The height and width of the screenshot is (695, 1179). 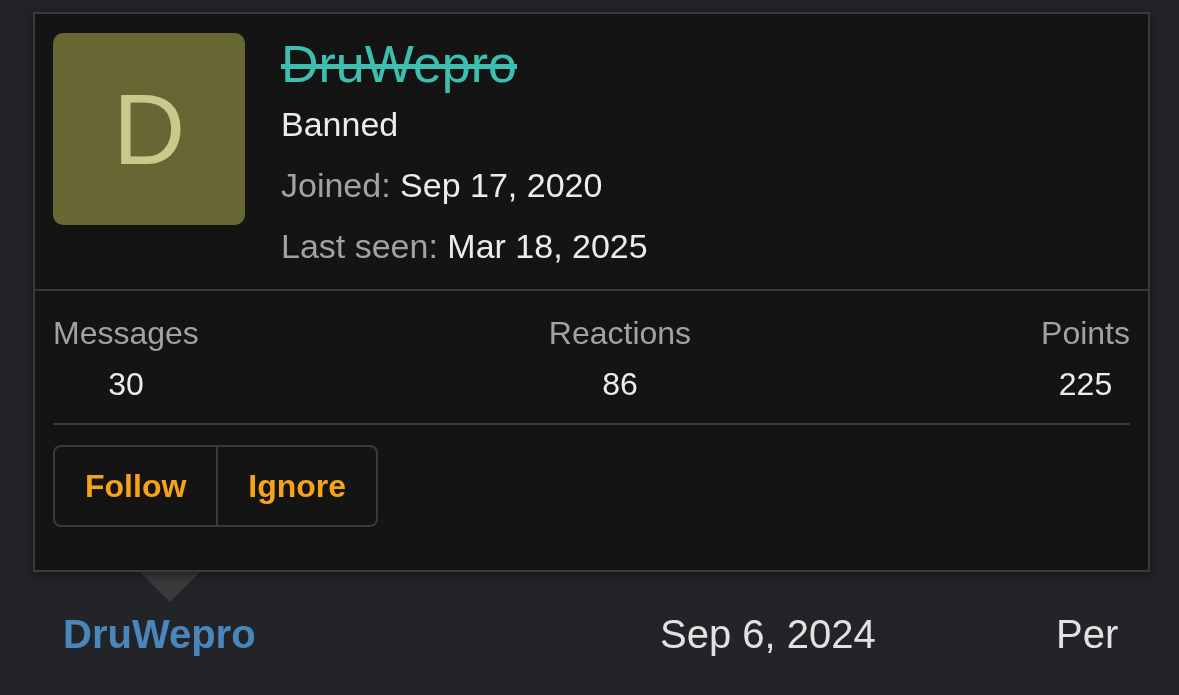 I want to click on action-button: Follow, so click(x=136, y=486).